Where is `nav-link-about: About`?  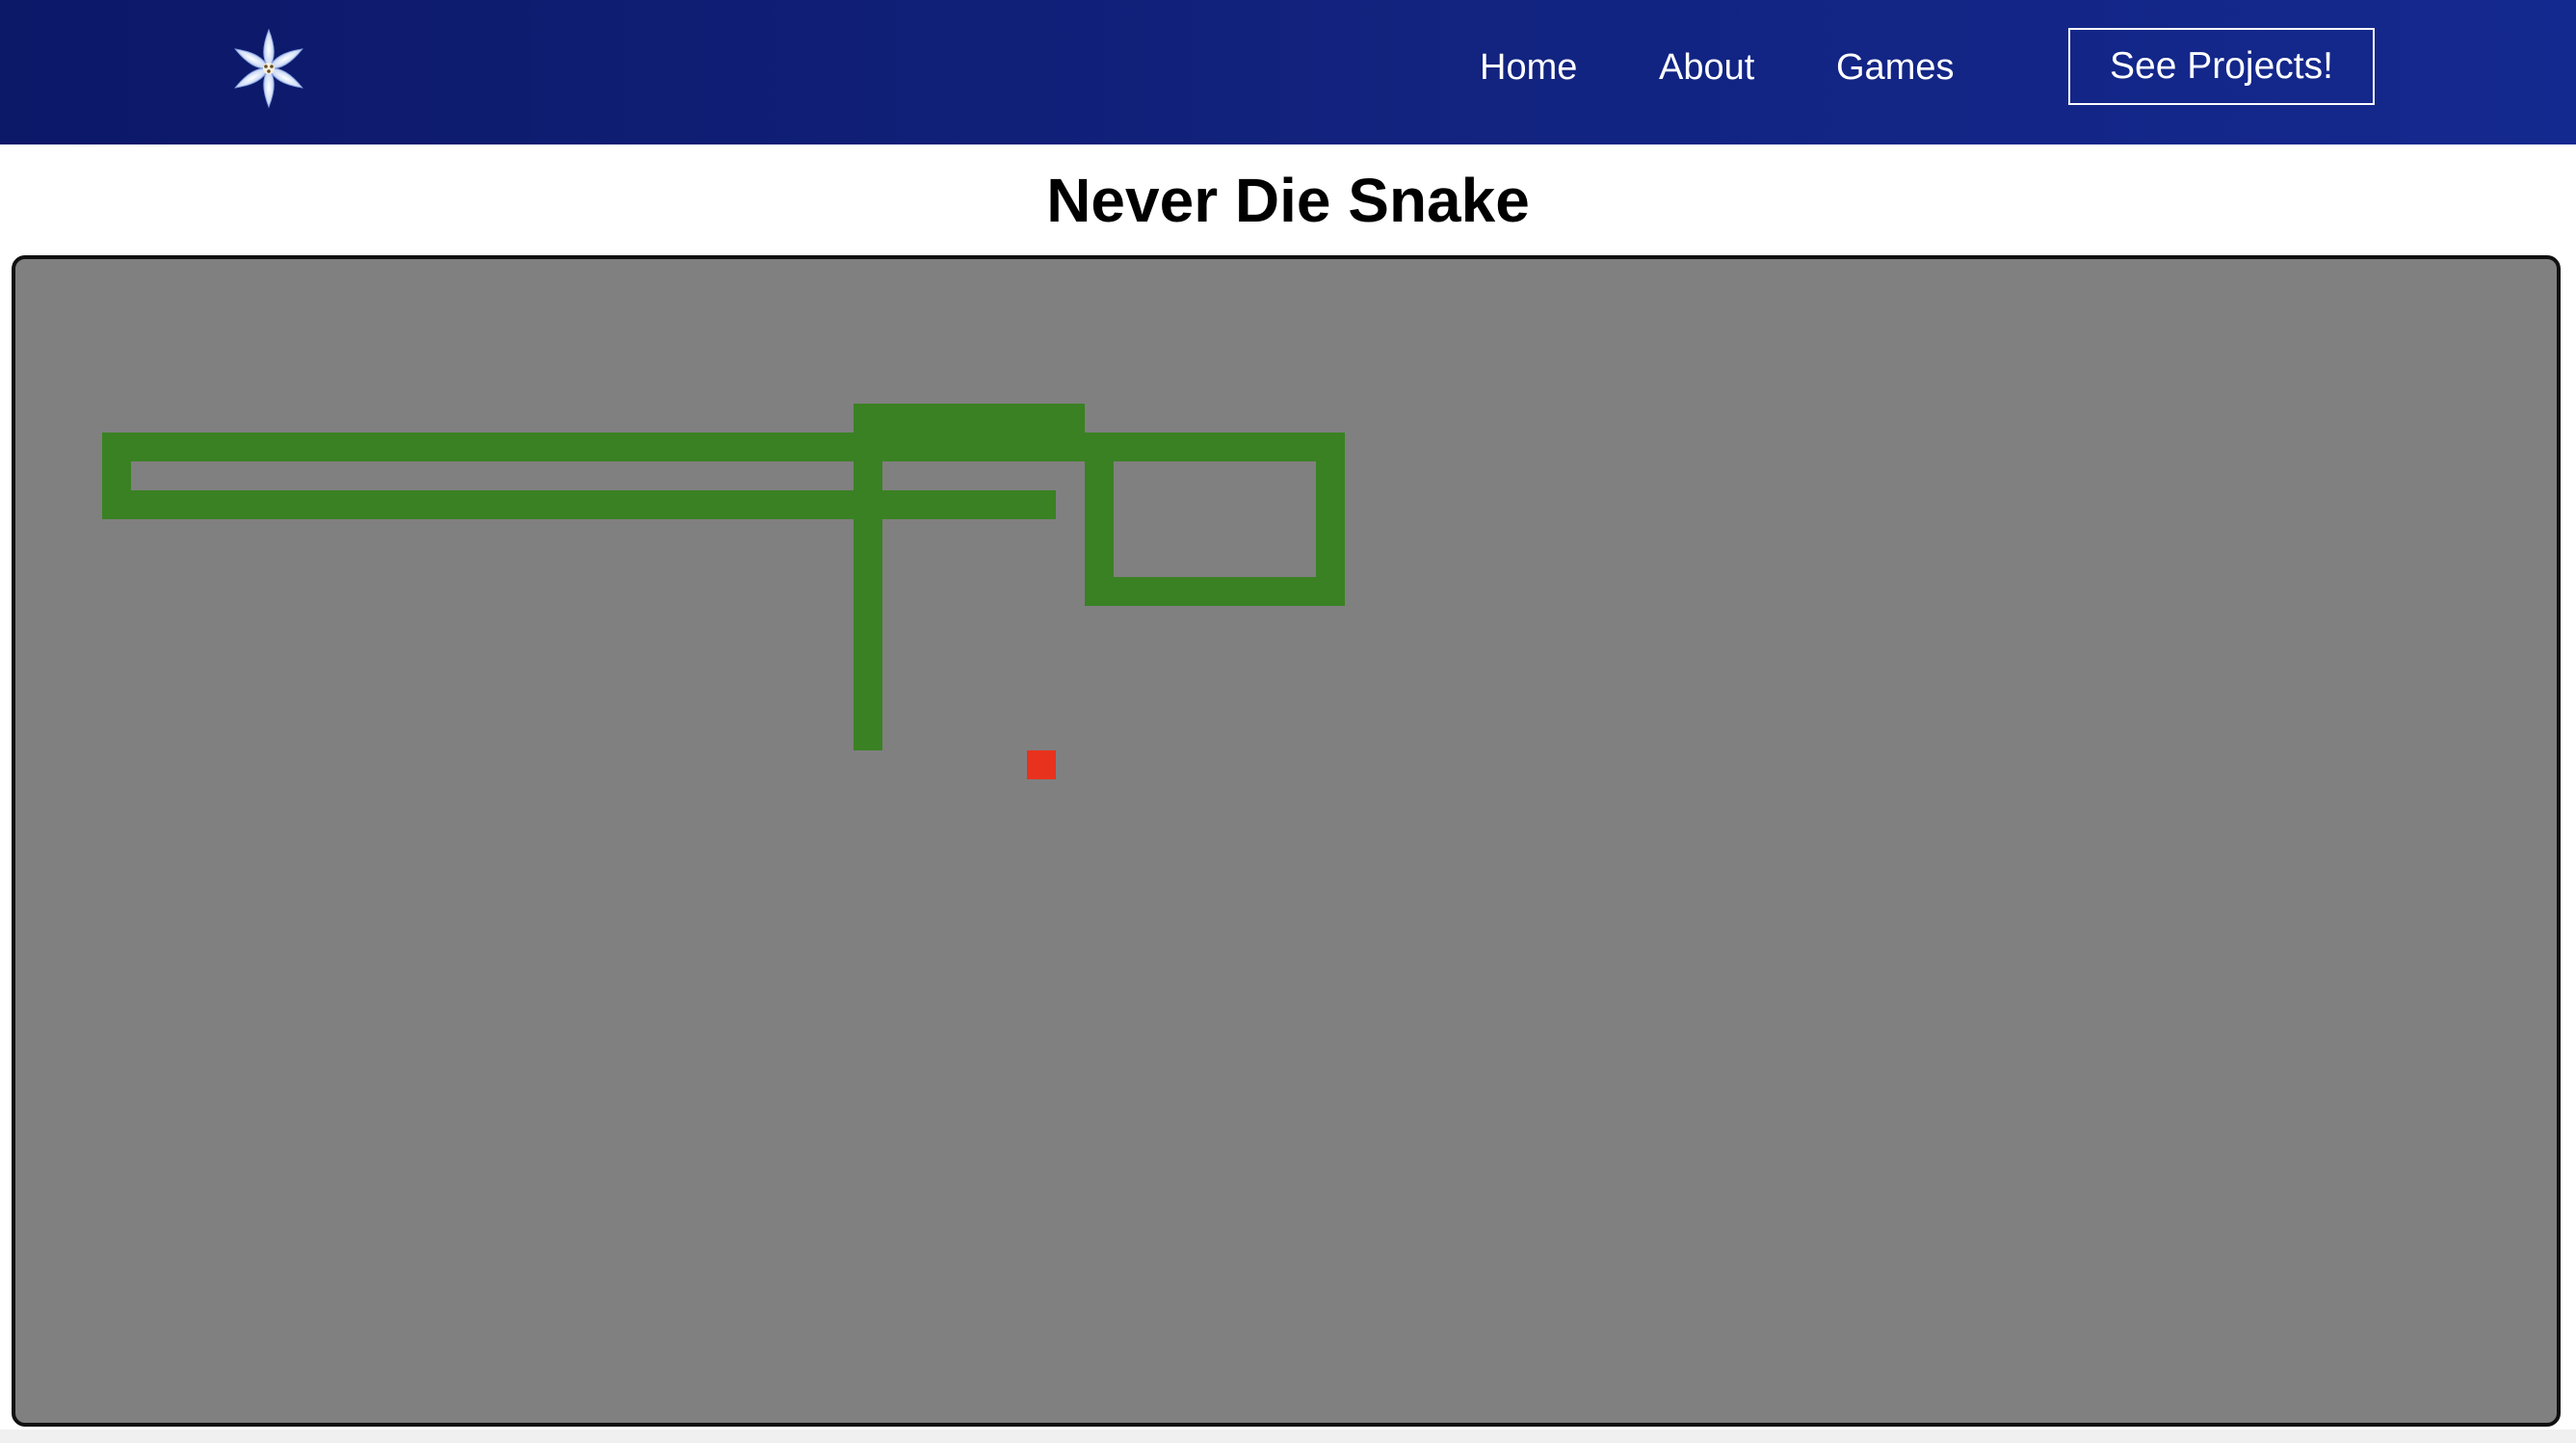
nav-link-about: About is located at coordinates (1706, 67).